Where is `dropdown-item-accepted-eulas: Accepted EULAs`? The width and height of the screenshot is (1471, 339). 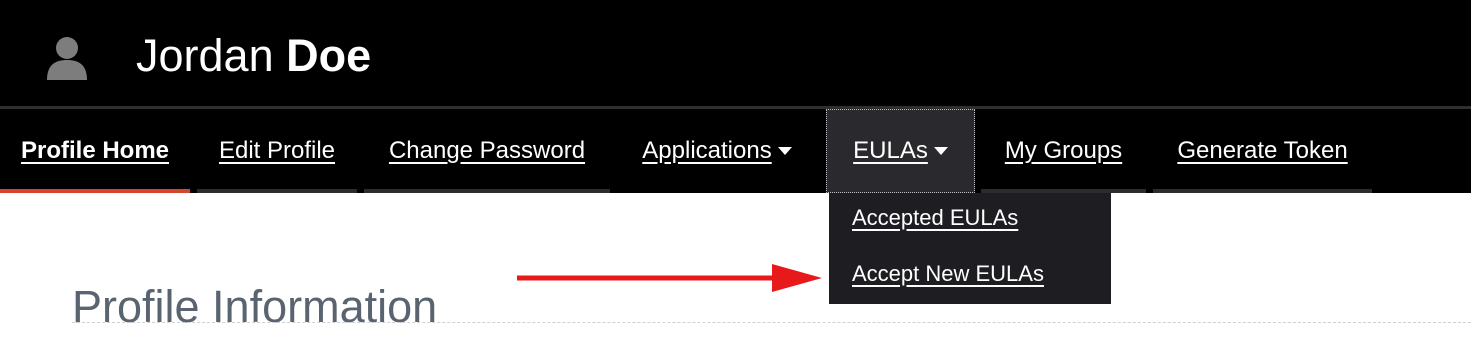 dropdown-item-accepted-eulas: Accepted EULAs is located at coordinates (935, 218).